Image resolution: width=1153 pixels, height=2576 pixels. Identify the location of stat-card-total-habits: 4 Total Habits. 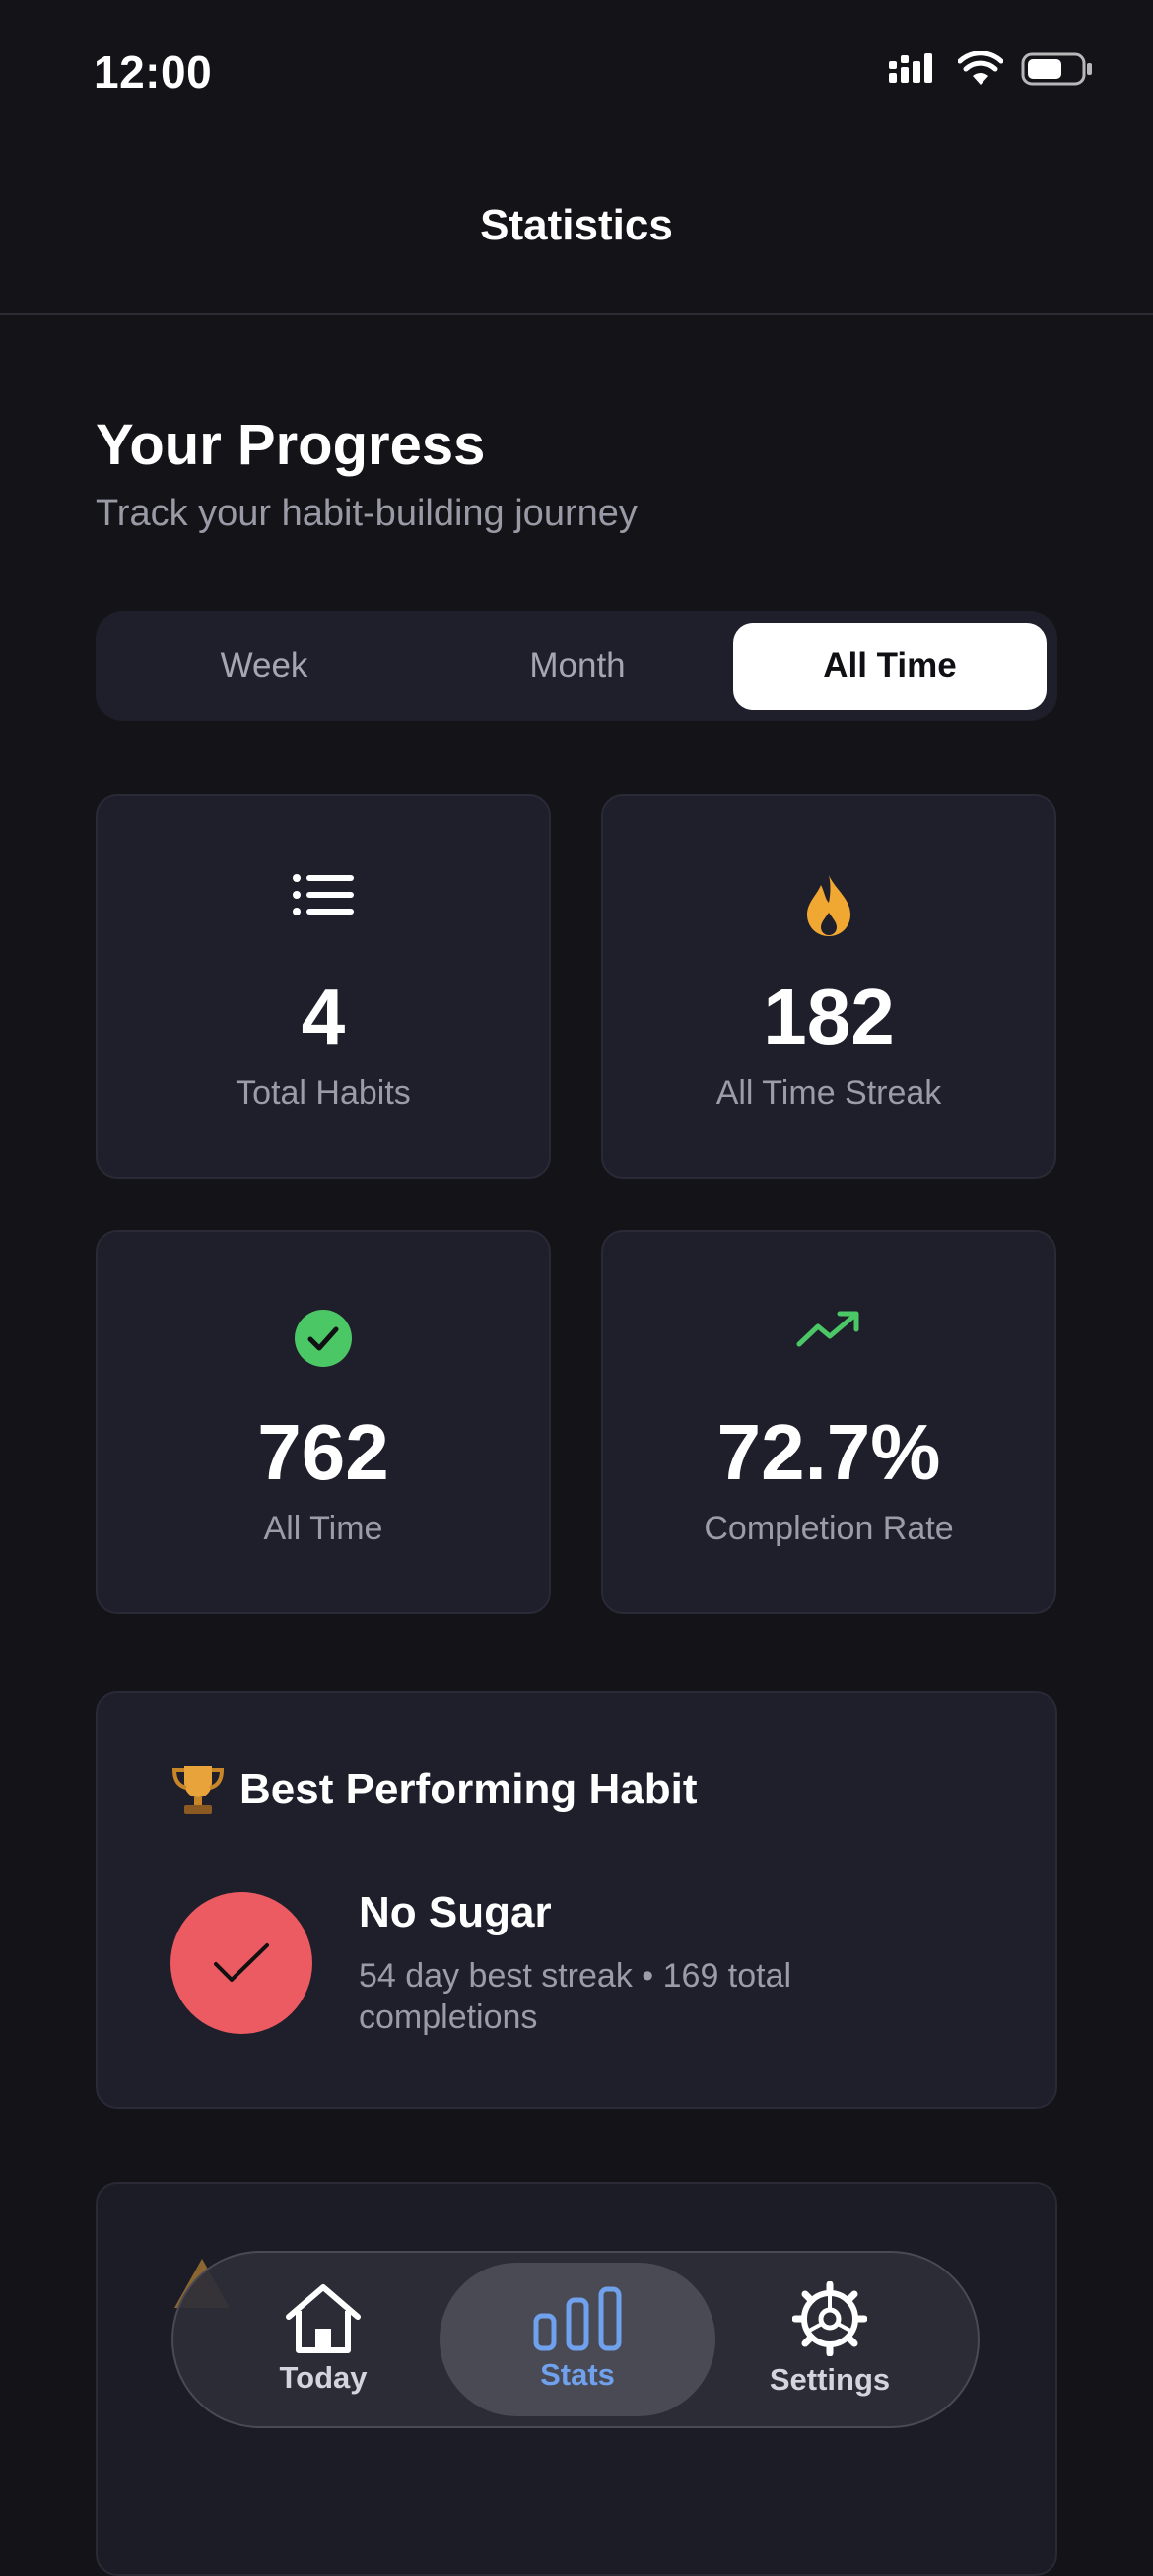
(324, 987).